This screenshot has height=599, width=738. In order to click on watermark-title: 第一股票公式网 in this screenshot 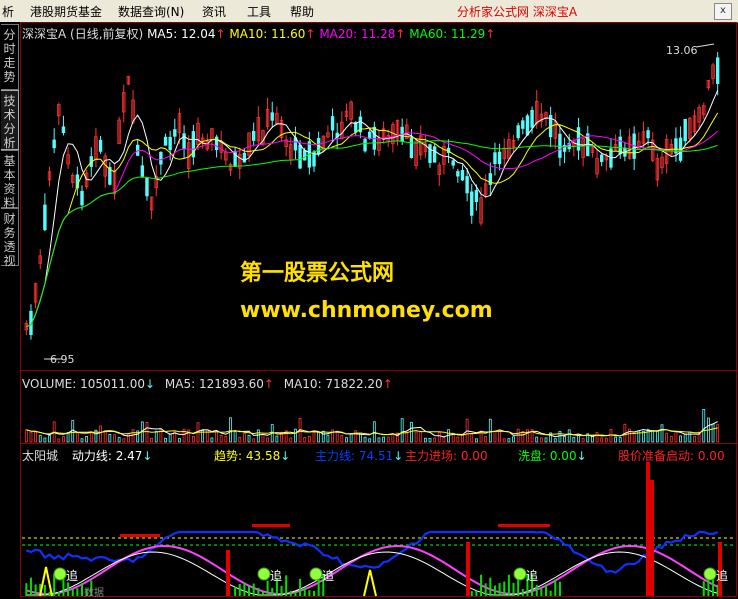, I will do `click(317, 273)`.